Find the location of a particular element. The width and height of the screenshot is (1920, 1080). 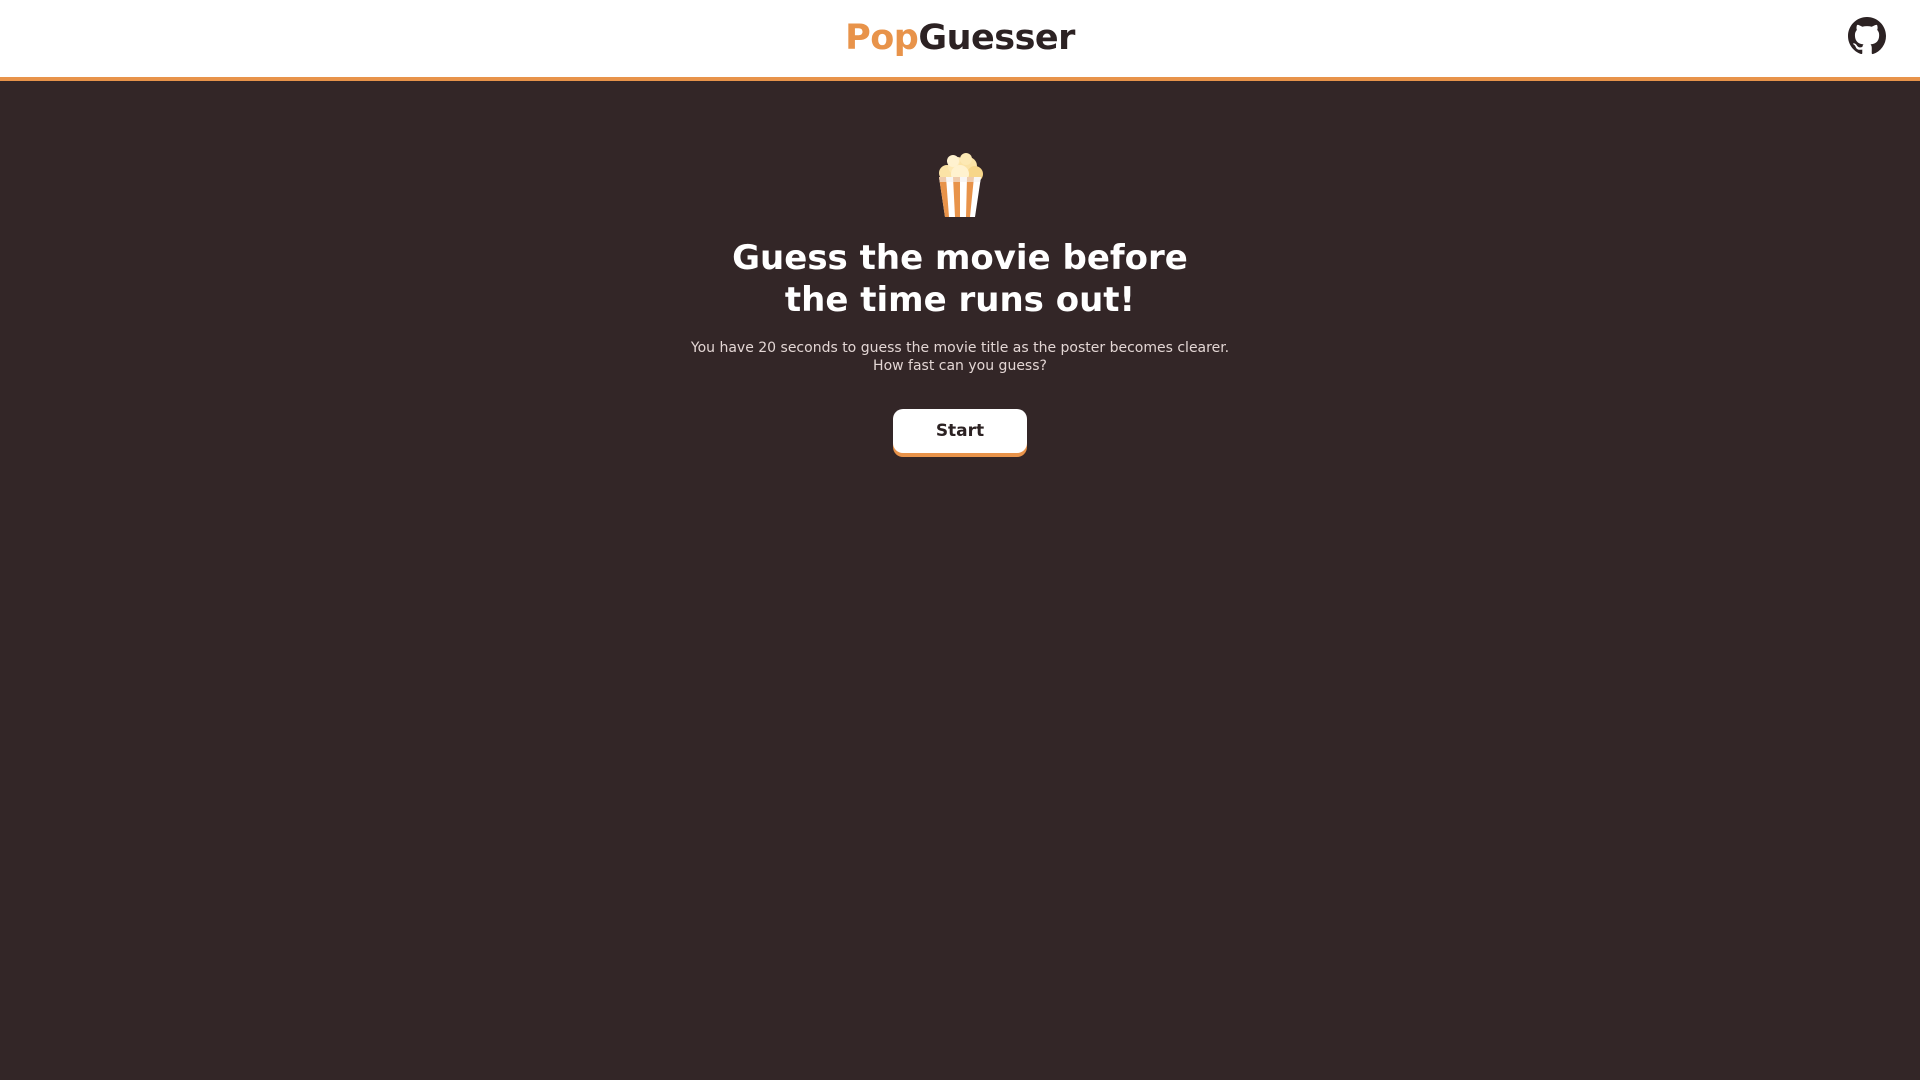

brand-pop: Pop is located at coordinates (882, 38).